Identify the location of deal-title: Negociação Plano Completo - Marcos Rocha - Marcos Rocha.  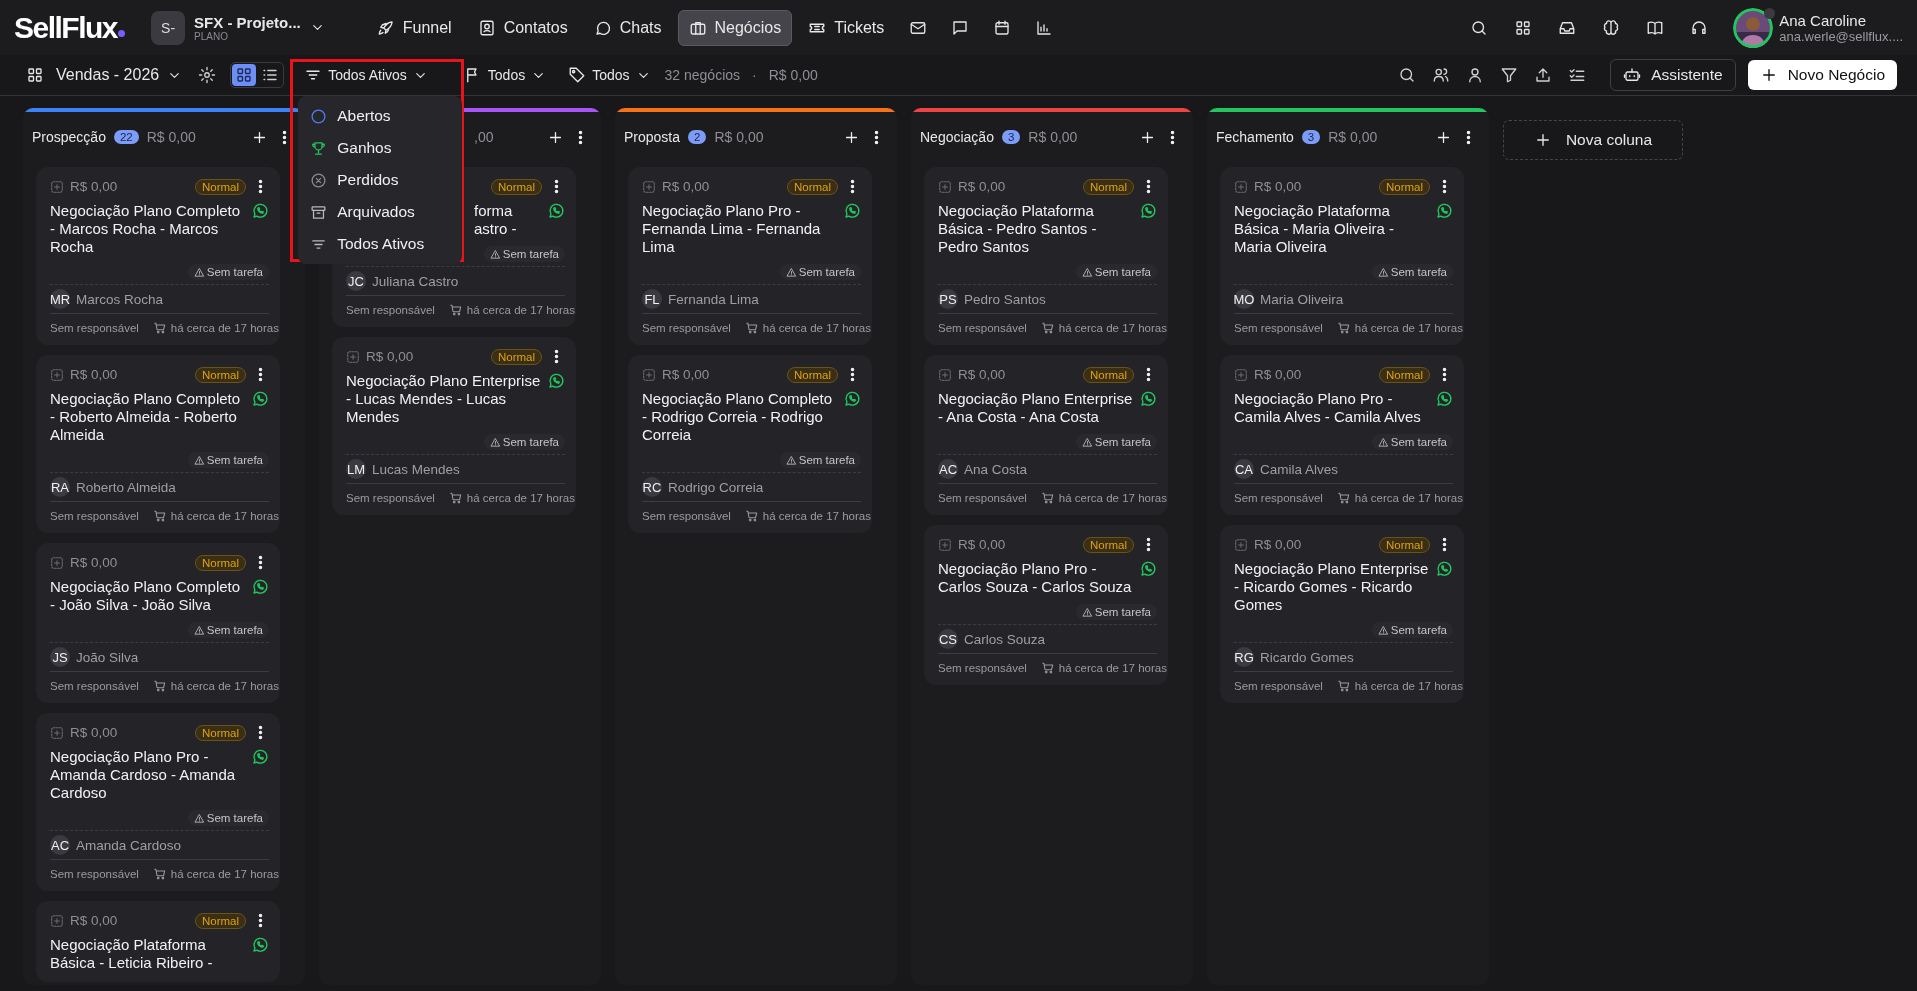
(146, 229).